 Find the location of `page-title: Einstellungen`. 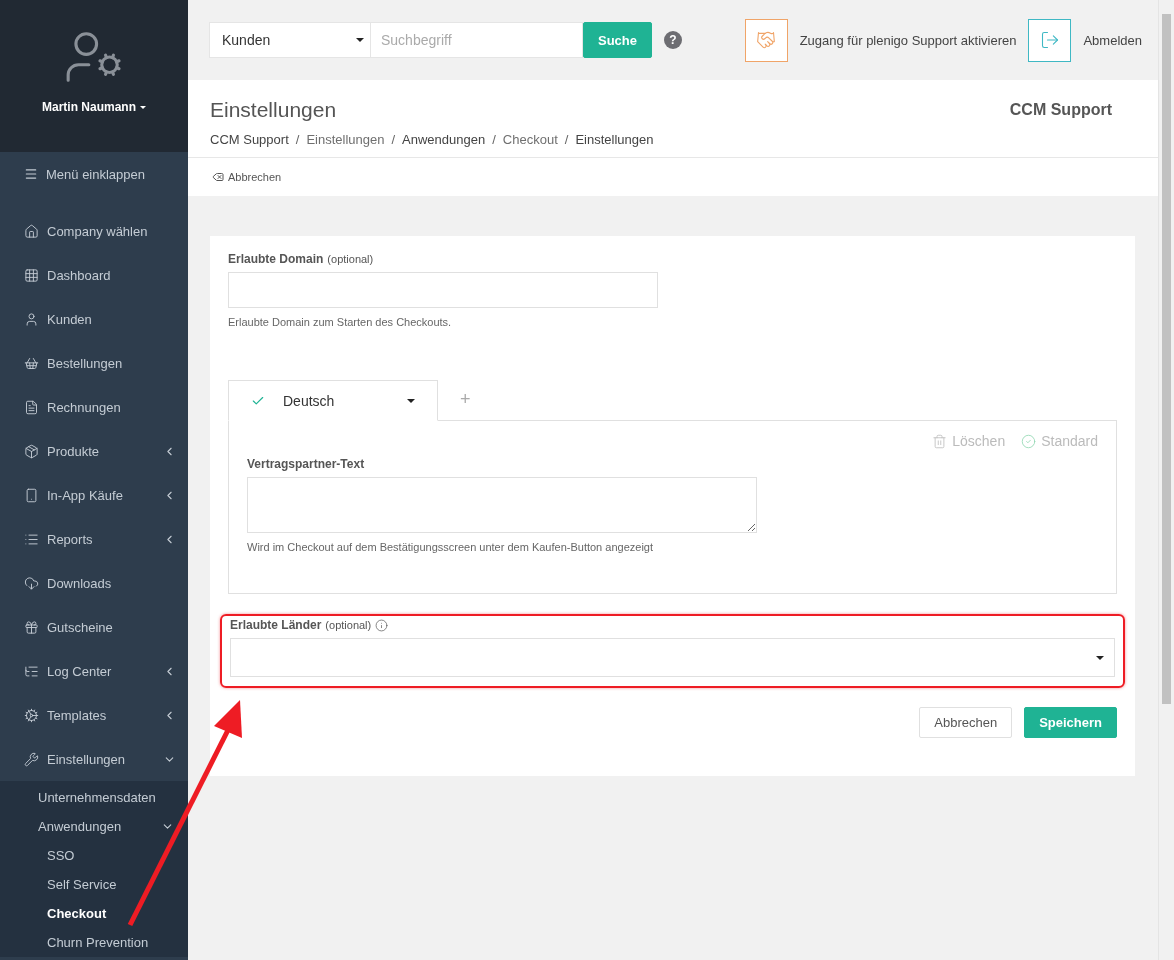

page-title: Einstellungen is located at coordinates (274, 110).